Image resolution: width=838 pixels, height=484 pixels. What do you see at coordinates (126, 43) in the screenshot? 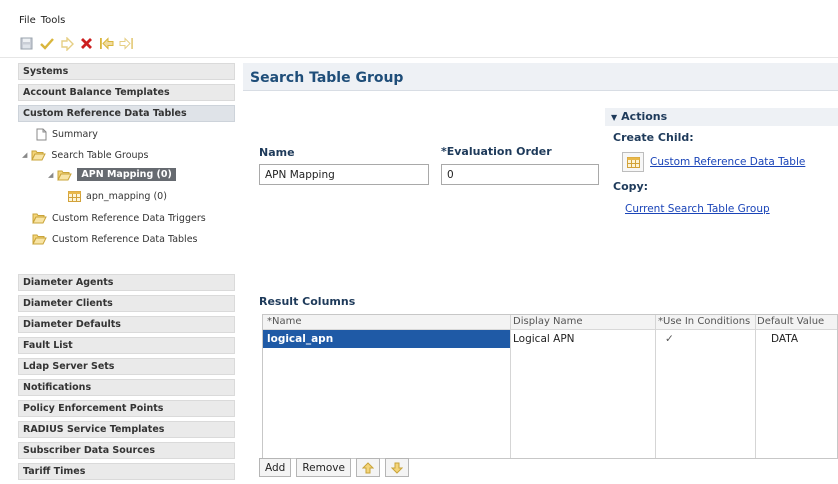
I see `forward-icon` at bounding box center [126, 43].